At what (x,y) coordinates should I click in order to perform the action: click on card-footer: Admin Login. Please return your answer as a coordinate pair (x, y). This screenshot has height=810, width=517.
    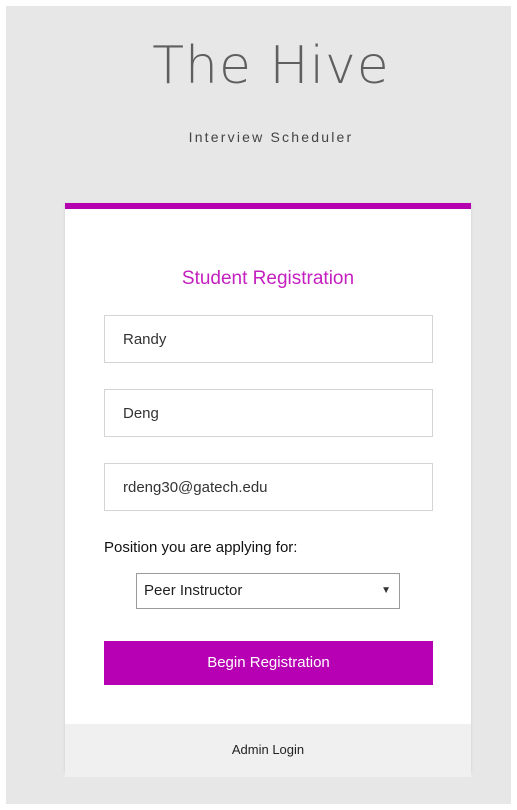
    Looking at the image, I should click on (268, 750).